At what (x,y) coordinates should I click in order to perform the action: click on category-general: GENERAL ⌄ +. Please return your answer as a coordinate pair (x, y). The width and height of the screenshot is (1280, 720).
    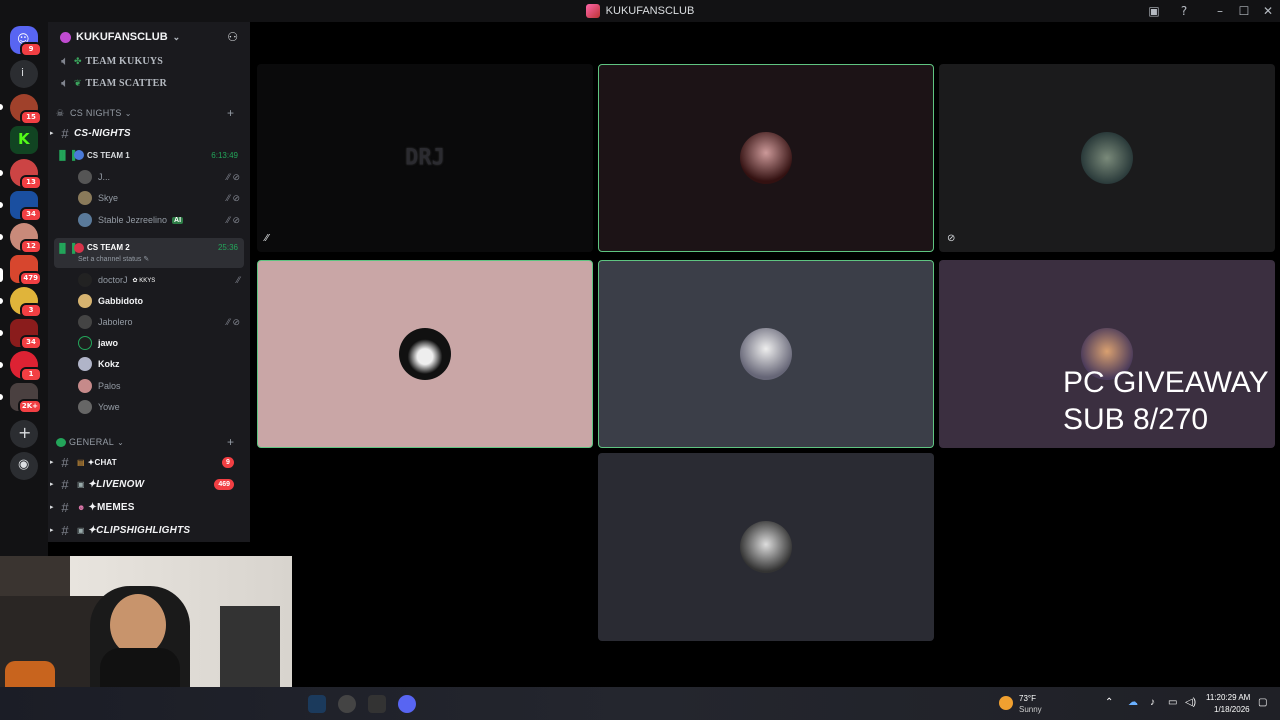
    Looking at the image, I should click on (149, 442).